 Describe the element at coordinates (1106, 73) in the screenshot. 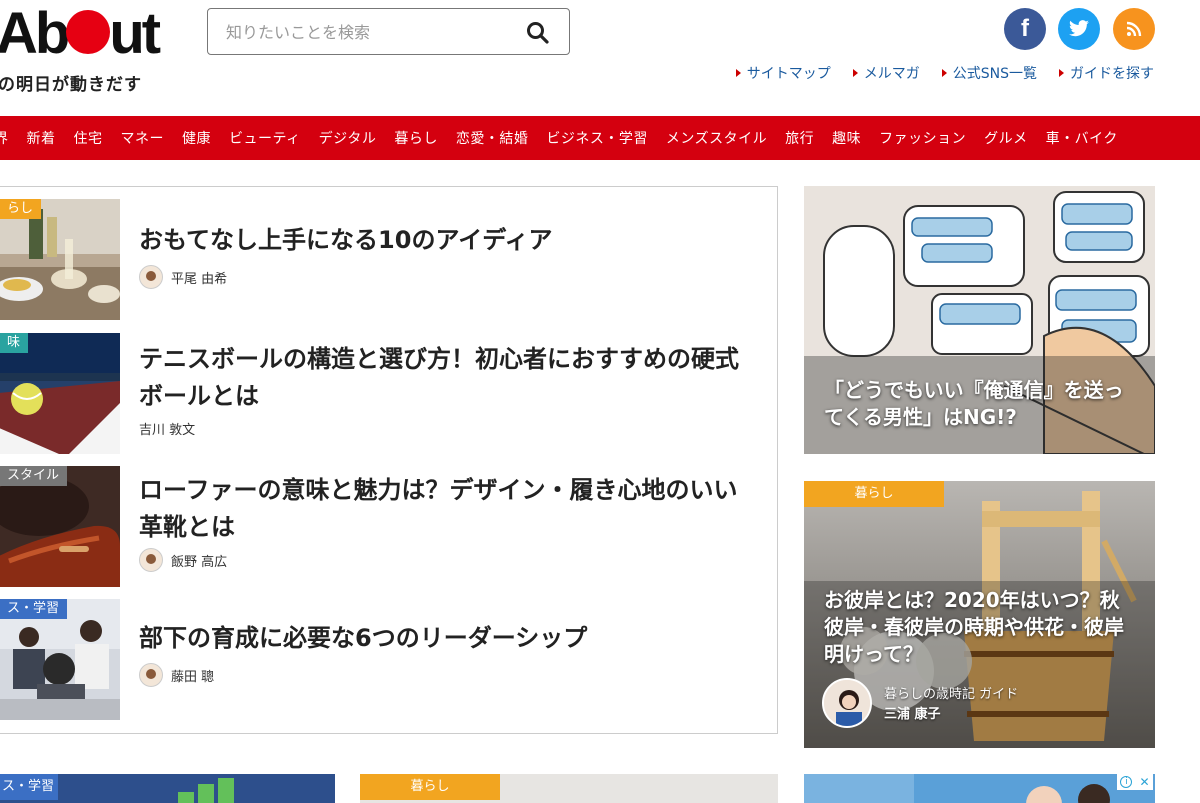

I see `link-find-guide: ガイドを探す` at that location.